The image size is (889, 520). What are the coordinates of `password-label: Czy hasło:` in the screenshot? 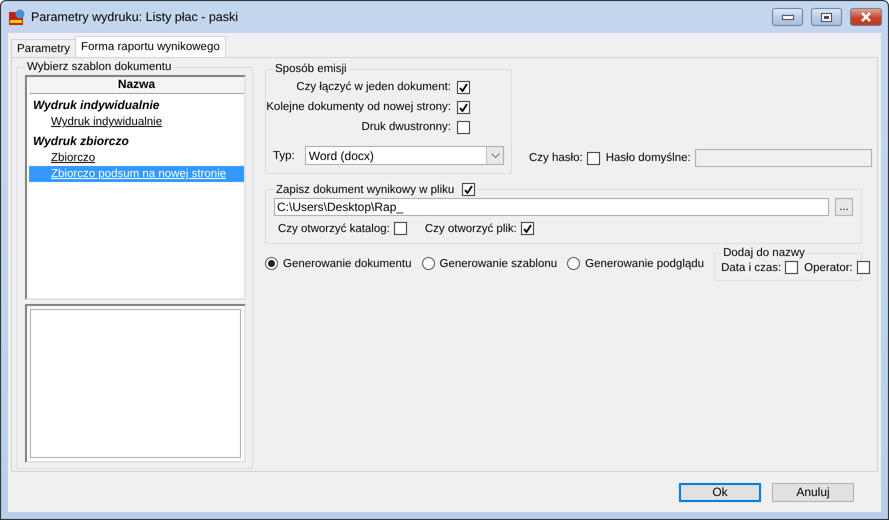 It's located at (556, 158).